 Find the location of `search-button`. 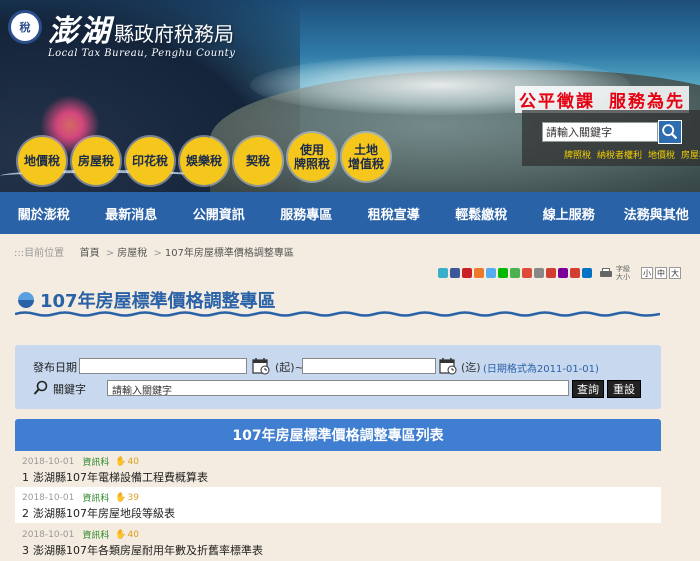

search-button is located at coordinates (670, 132).